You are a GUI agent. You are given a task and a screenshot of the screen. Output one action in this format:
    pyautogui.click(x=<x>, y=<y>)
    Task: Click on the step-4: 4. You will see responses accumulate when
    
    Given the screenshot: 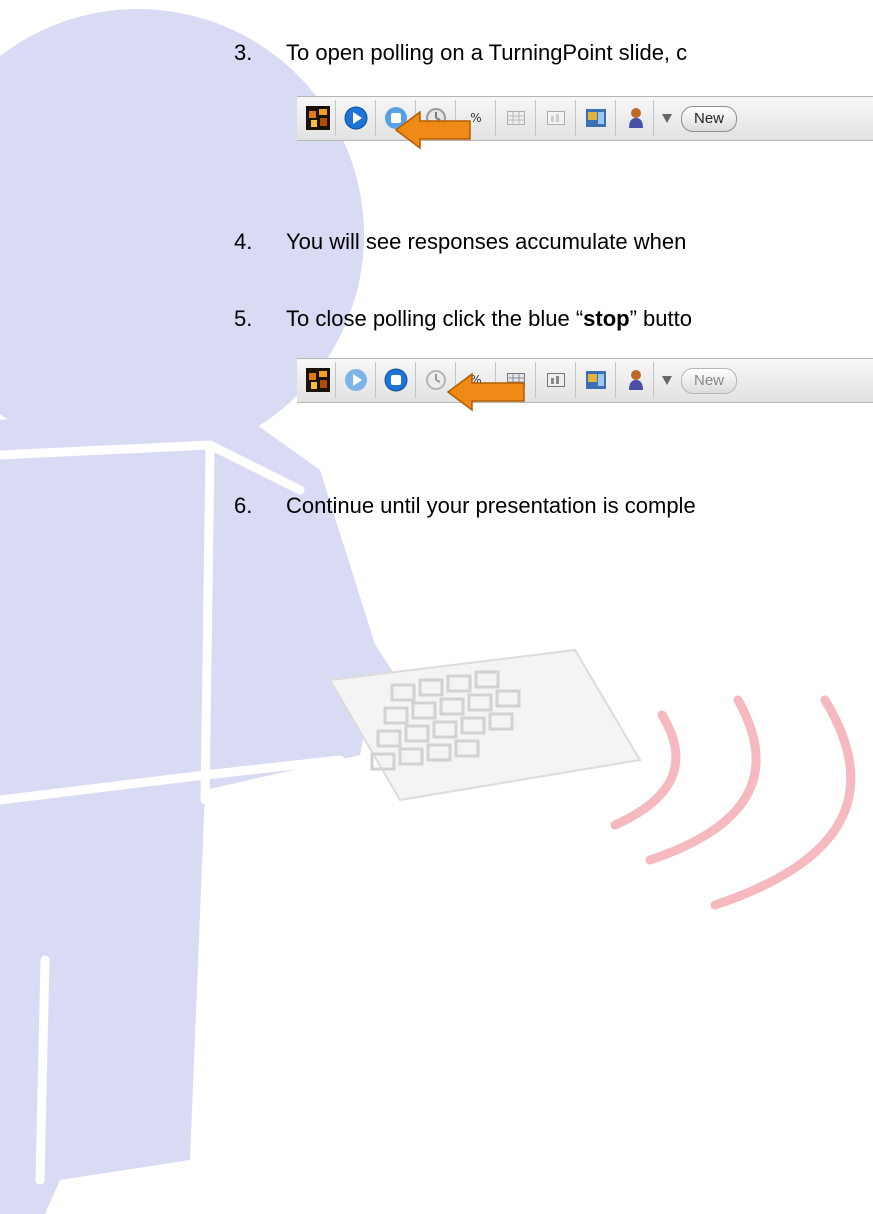 What is the action you would take?
    pyautogui.click(x=460, y=242)
    